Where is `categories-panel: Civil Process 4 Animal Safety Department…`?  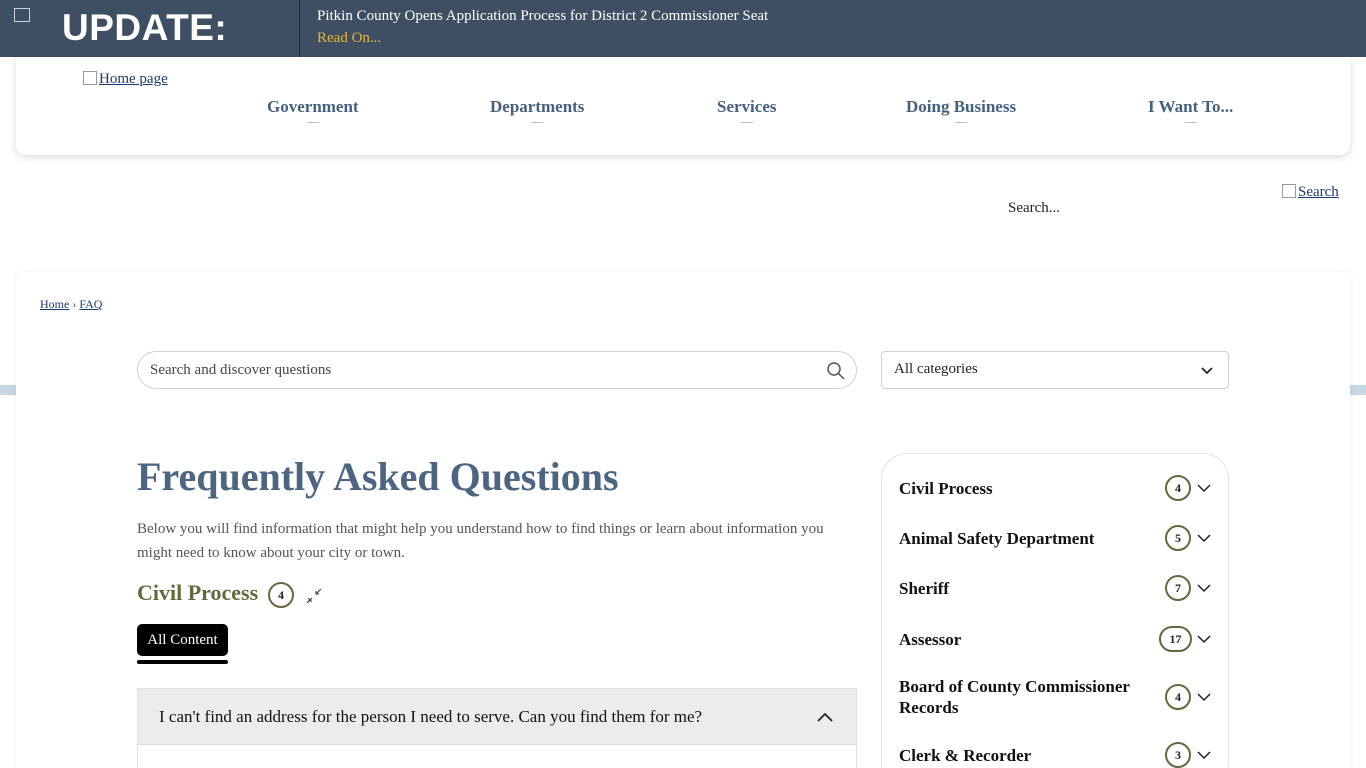
categories-panel: Civil Process 4 Animal Safety Department… is located at coordinates (1055, 610).